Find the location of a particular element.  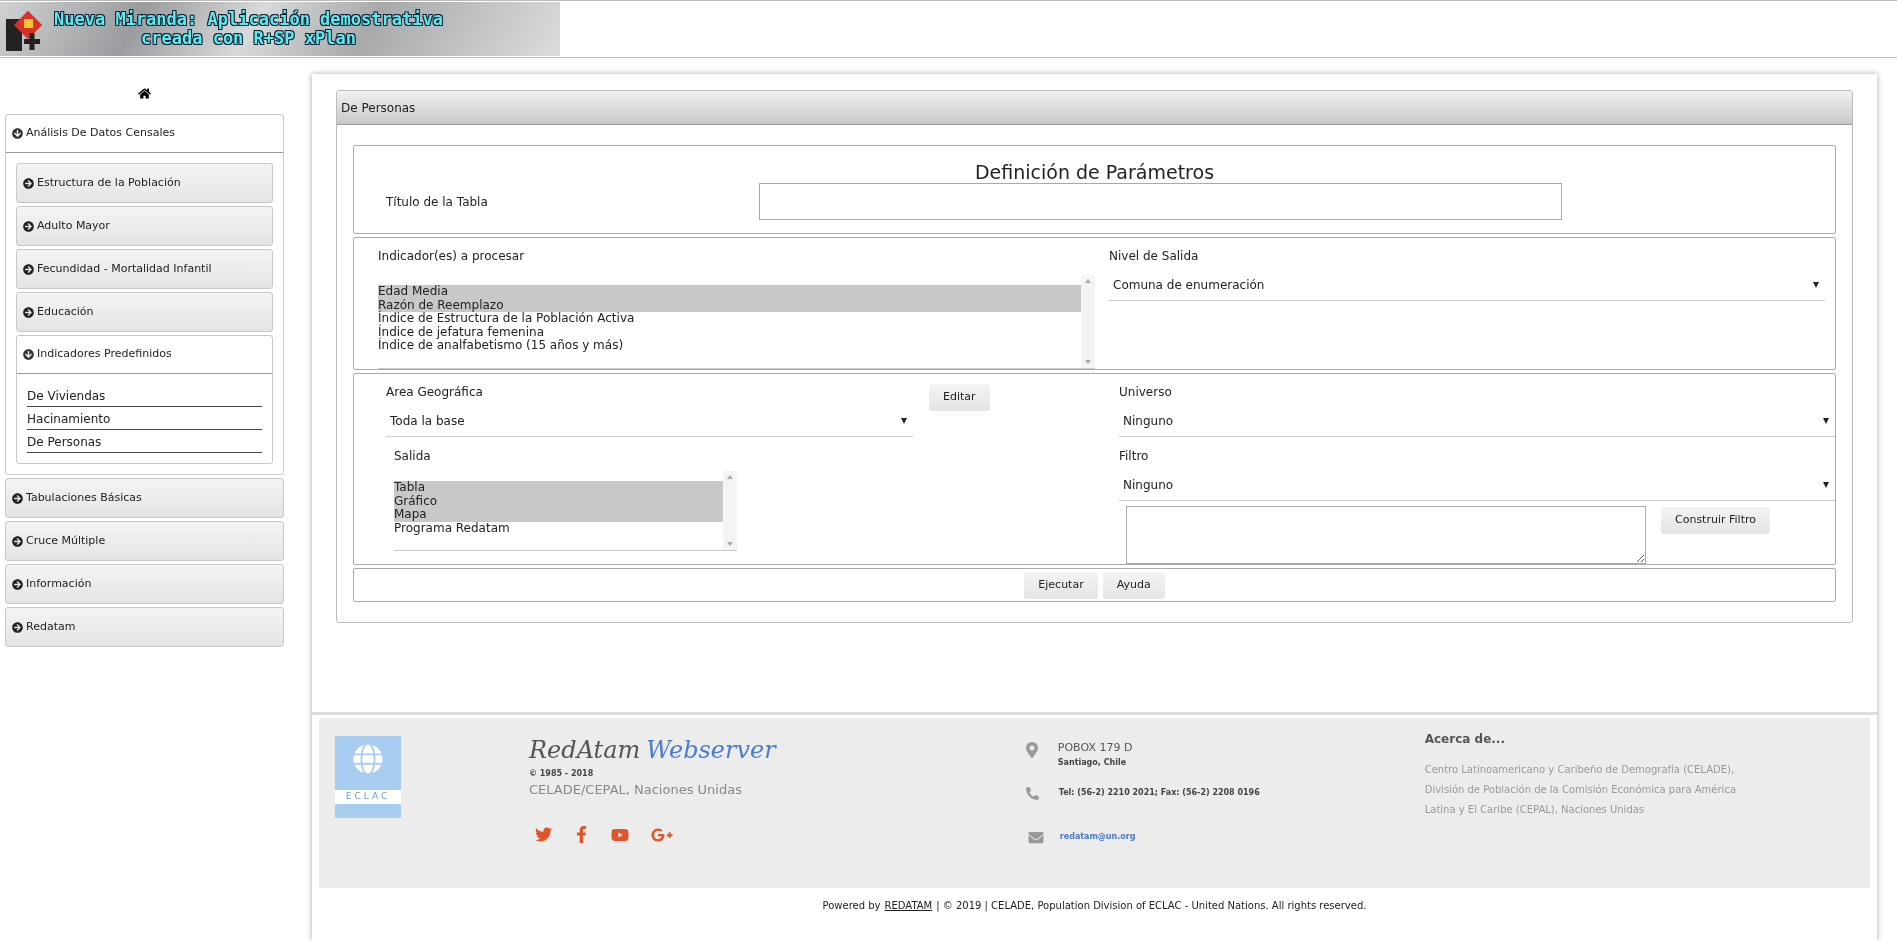

accordion-header: Redatam is located at coordinates (144, 627).